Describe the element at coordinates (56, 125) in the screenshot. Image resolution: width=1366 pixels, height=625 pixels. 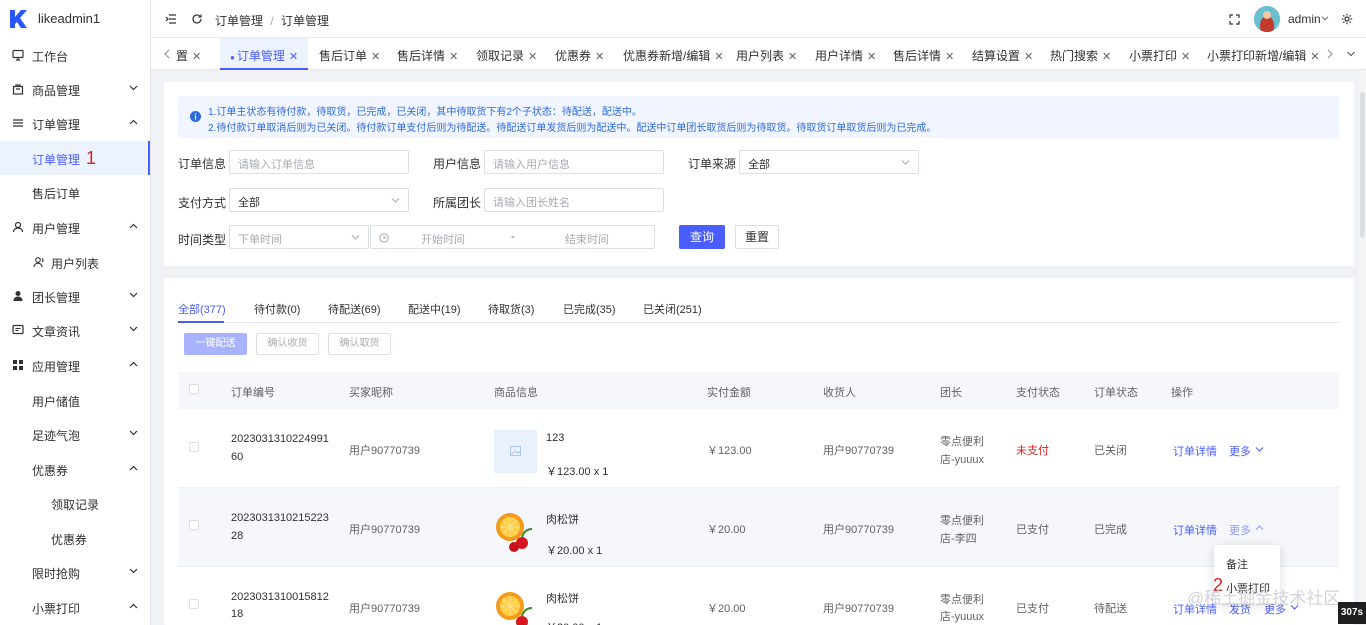
I see `sidebar-item-label: 订单管理` at that location.